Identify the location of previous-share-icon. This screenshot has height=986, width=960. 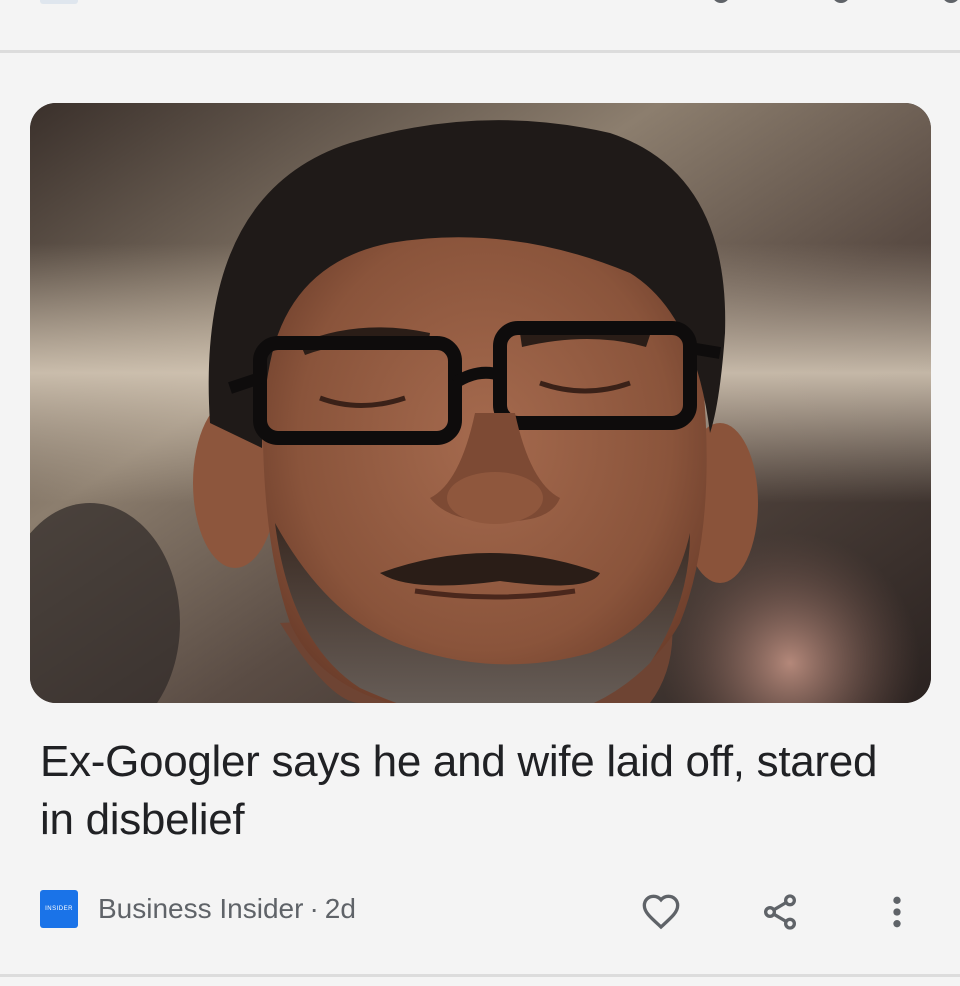
(841, 1).